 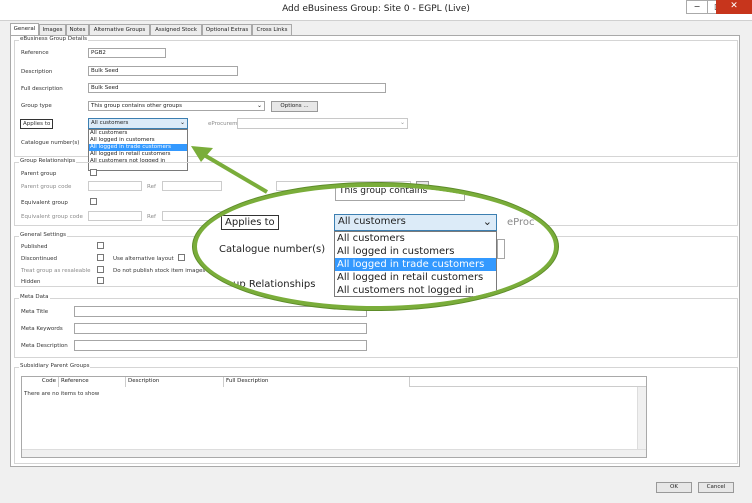 What do you see at coordinates (274, 284) in the screenshot?
I see `zoom-relationships-label: up Relationships` at bounding box center [274, 284].